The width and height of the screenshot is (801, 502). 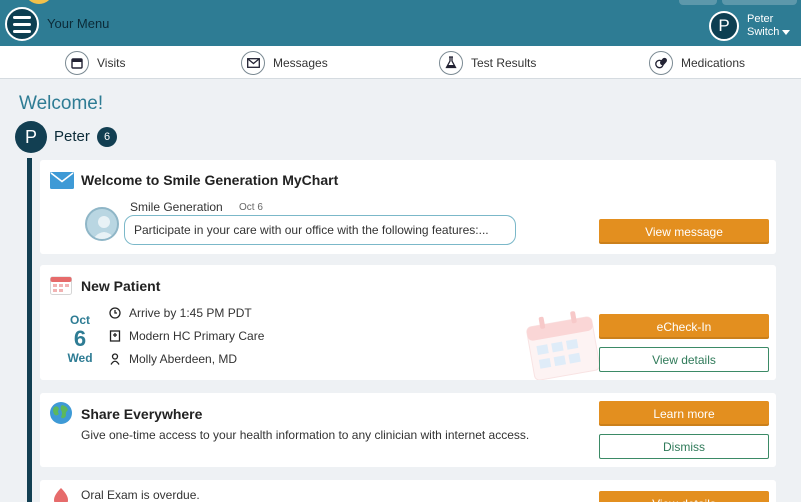 I want to click on clock-icon, so click(x=115, y=313).